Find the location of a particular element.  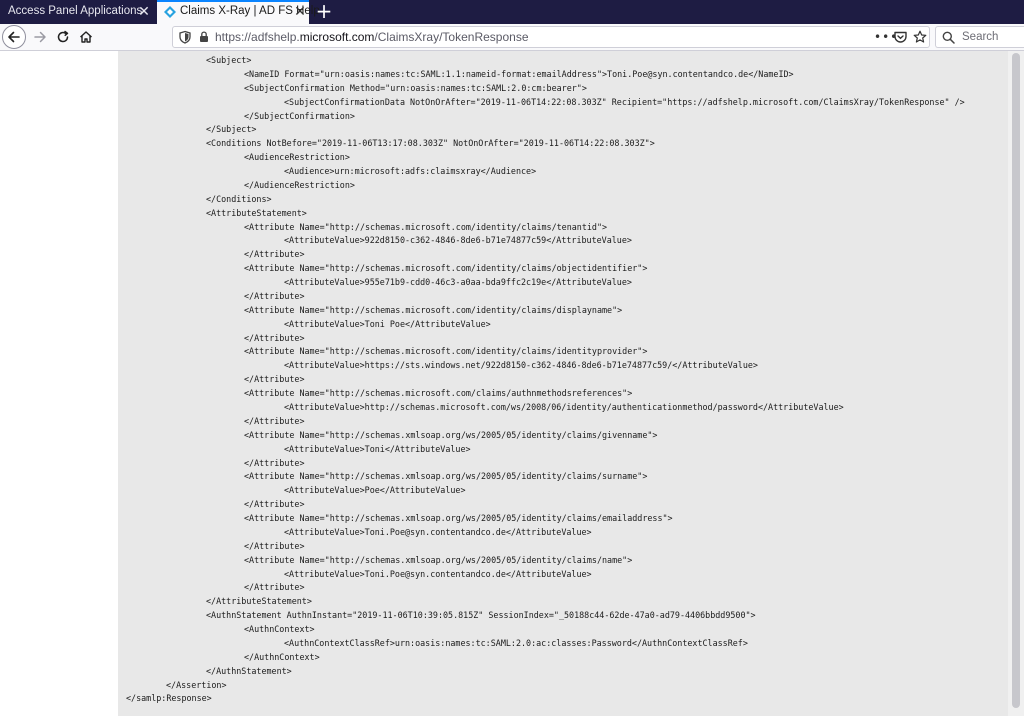

shield-icon is located at coordinates (185, 37).